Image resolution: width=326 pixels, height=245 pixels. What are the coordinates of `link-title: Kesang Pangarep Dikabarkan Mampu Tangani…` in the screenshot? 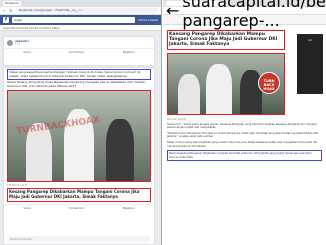 It's located at (79, 195).